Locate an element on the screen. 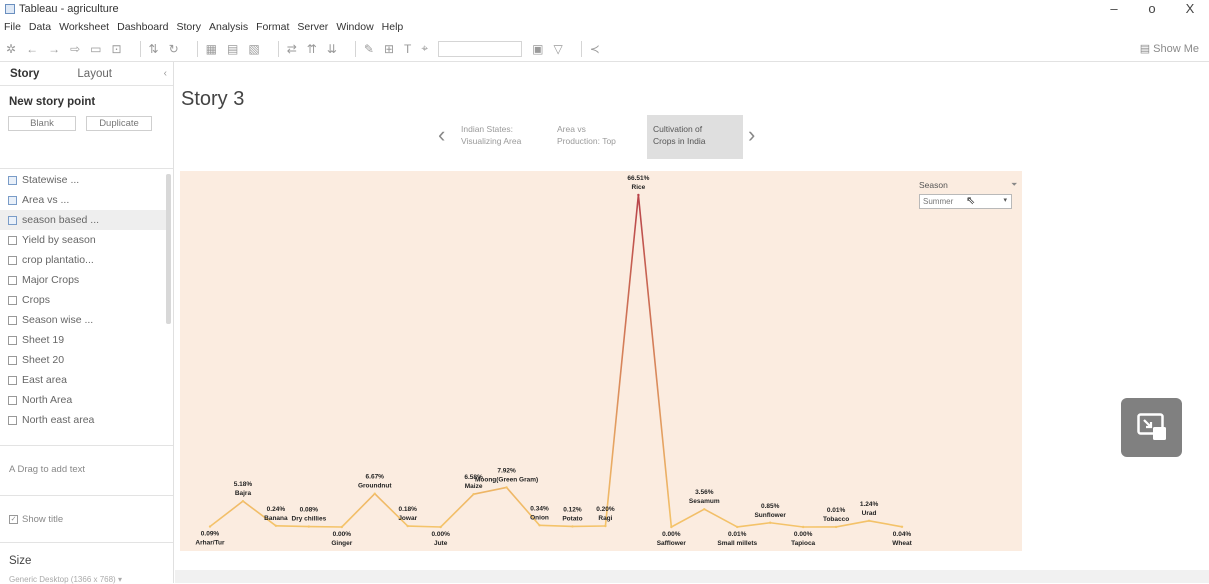 This screenshot has height=584, width=1209. swap-icon: ⇅ is located at coordinates (154, 49).